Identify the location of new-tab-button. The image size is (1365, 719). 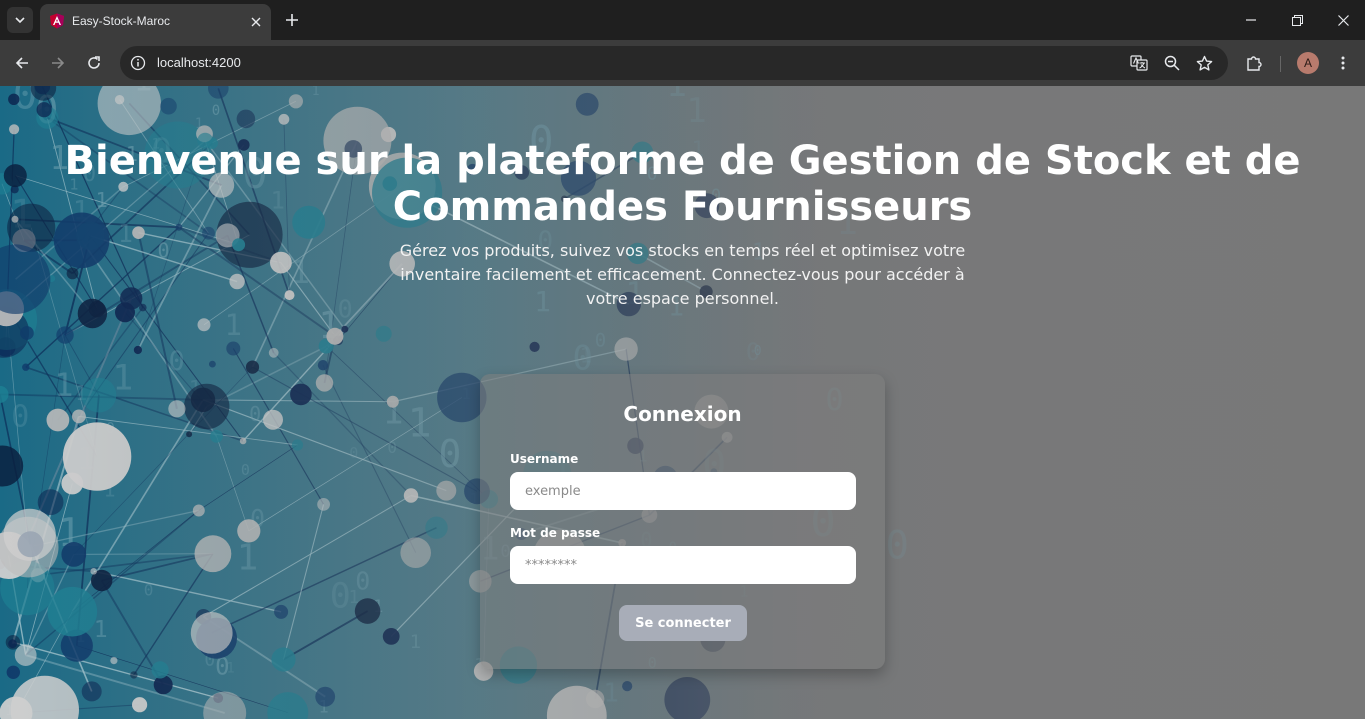
(292, 20).